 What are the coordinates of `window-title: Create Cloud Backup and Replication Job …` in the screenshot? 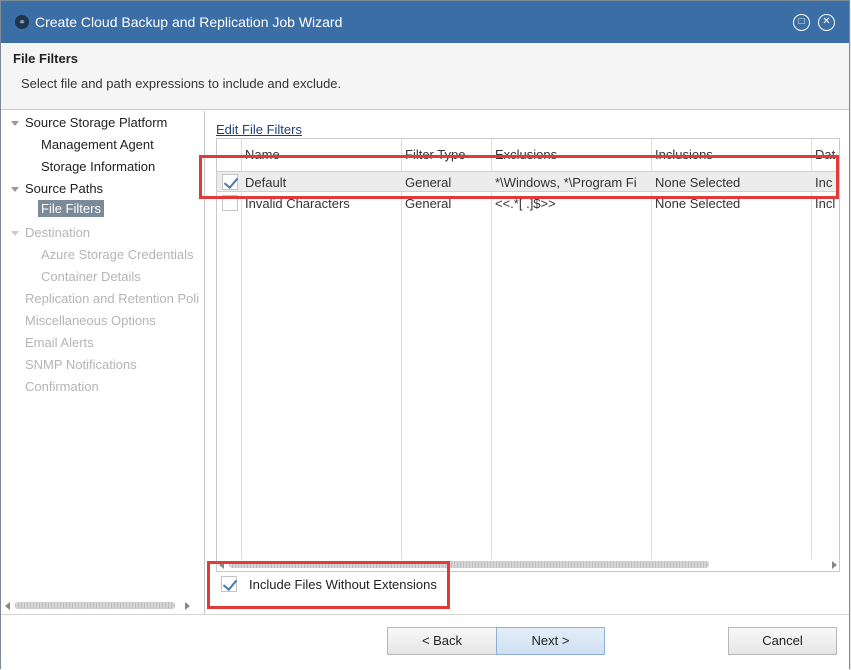 It's located at (189, 22).